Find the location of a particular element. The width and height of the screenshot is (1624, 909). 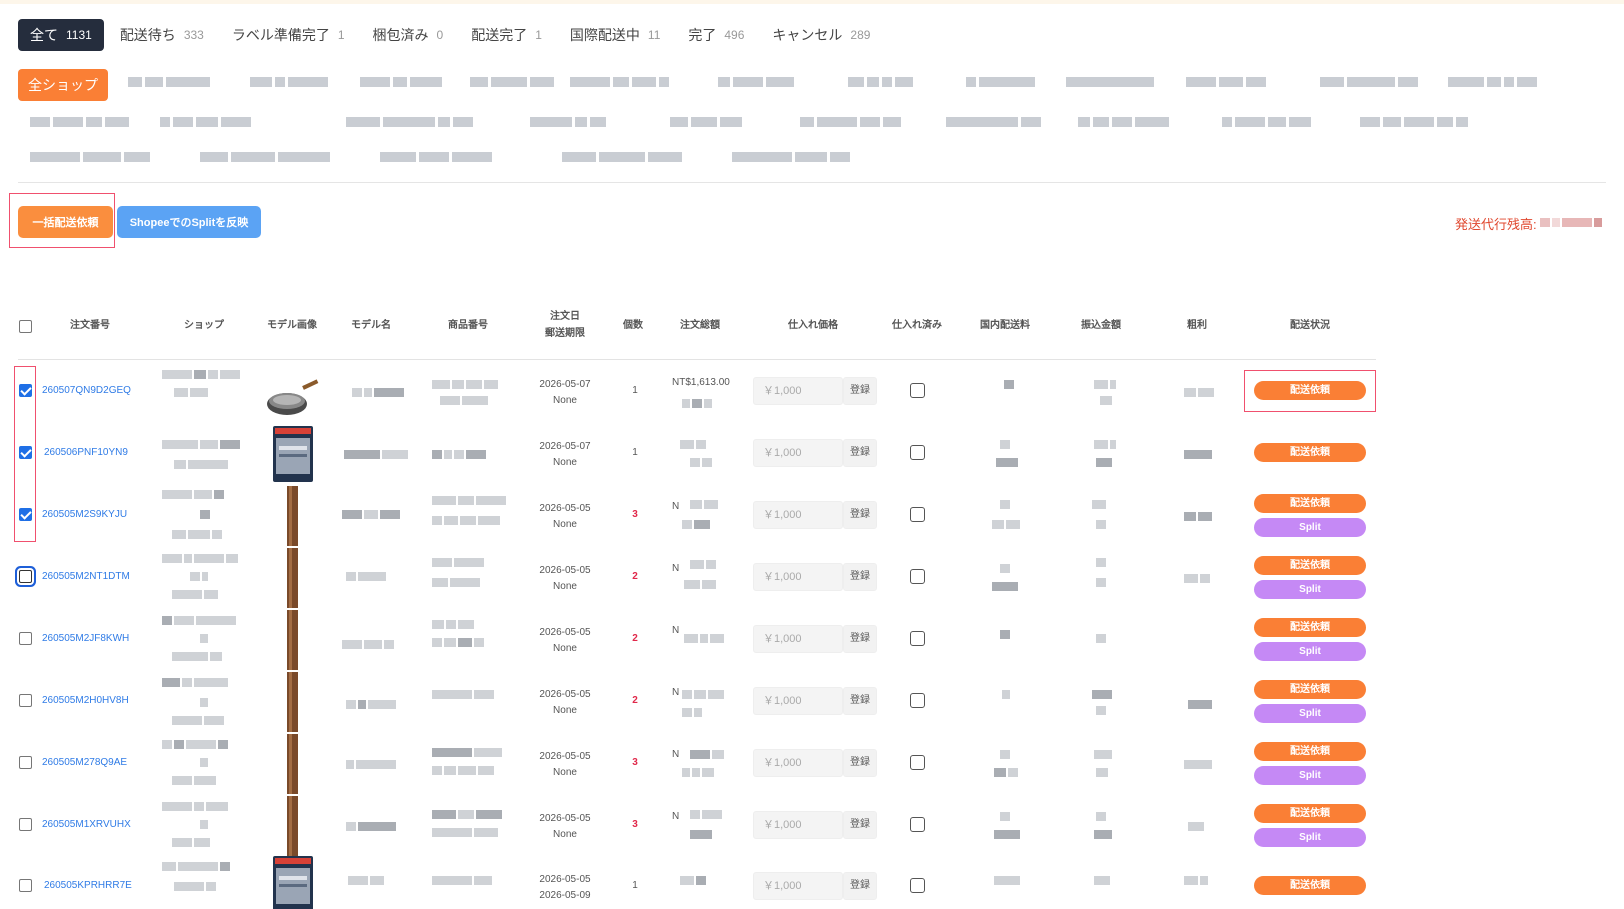

tab-shipped: 配送完了 1 is located at coordinates (506, 35).